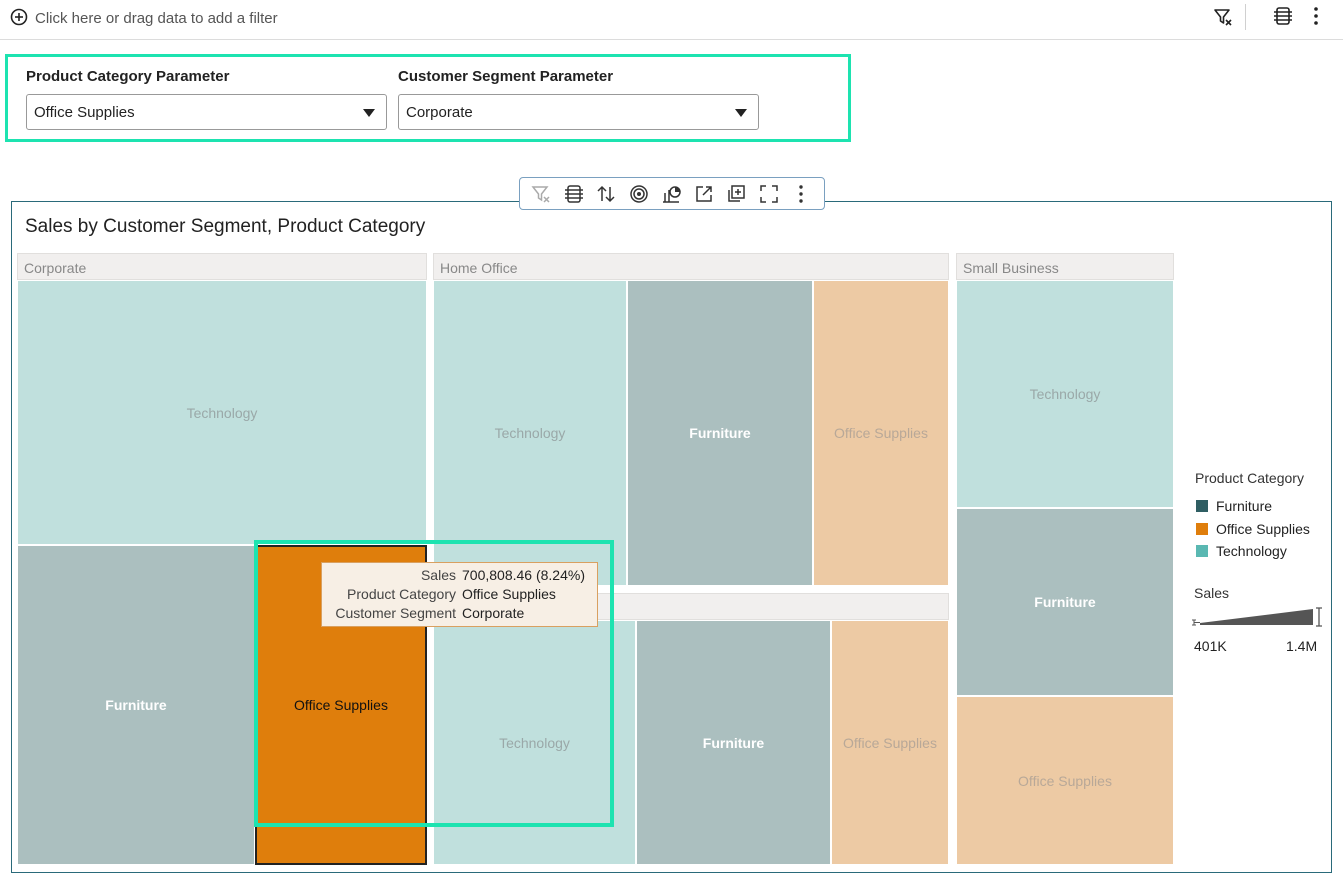  Describe the element at coordinates (222, 266) in the screenshot. I see `group-header-corporate: Corporate` at that location.